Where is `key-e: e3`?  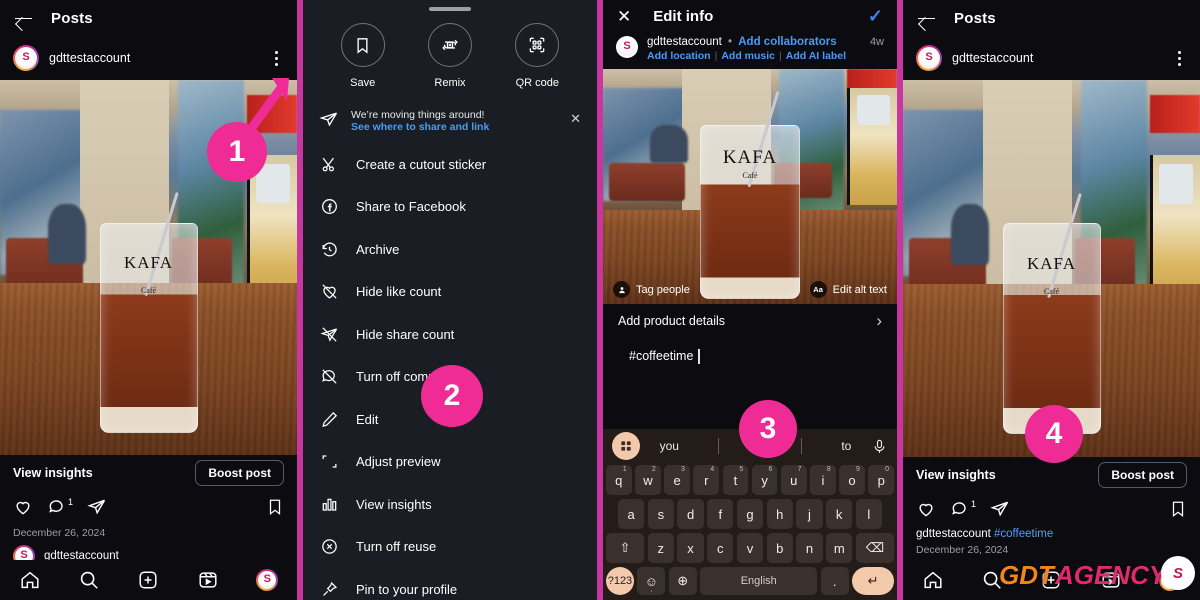 key-e: e3 is located at coordinates (677, 480).